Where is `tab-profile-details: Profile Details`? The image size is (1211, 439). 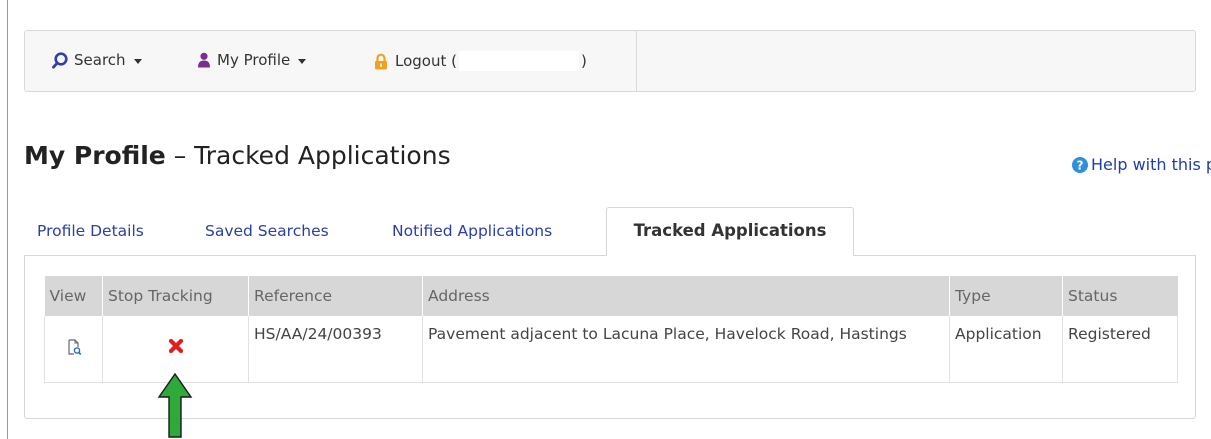
tab-profile-details: Profile Details is located at coordinates (90, 231).